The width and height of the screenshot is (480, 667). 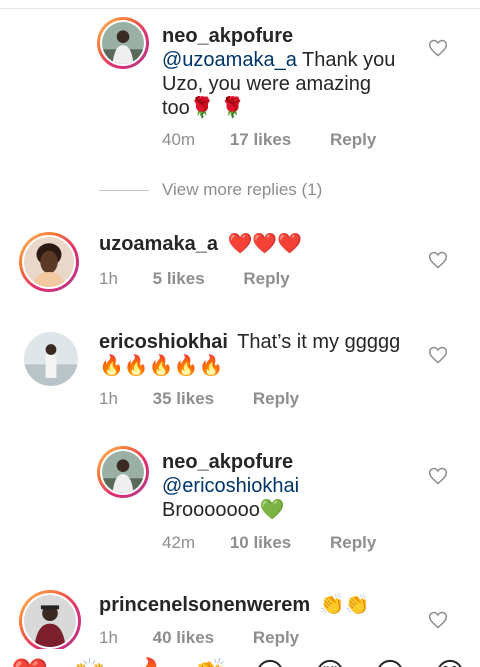 I want to click on comment-body-line2: 🔥🔥🔥🔥🔥, so click(x=161, y=366).